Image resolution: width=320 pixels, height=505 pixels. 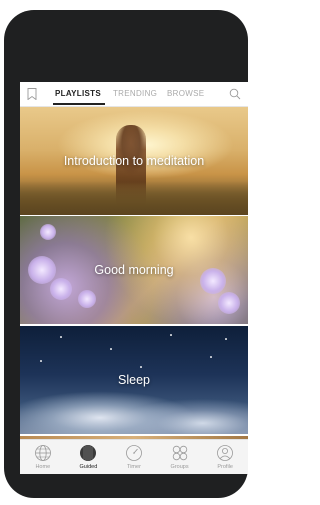 What do you see at coordinates (179, 467) in the screenshot?
I see `nav-label: Groups` at bounding box center [179, 467].